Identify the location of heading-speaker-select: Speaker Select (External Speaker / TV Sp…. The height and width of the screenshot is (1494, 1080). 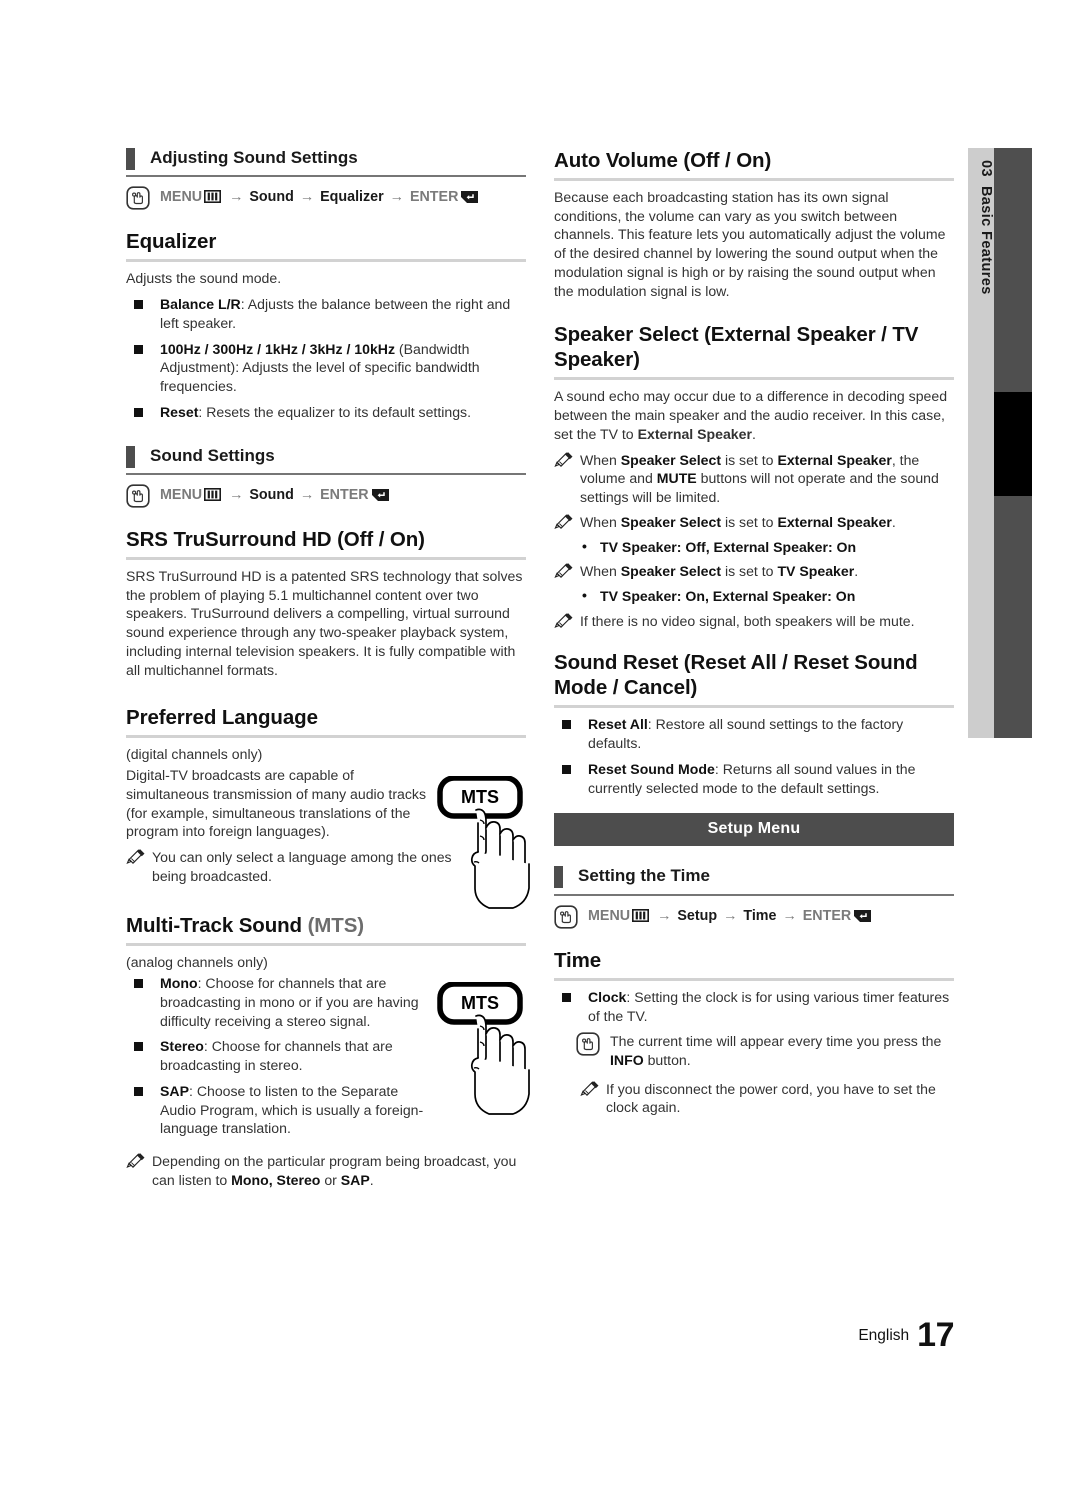
(754, 351).